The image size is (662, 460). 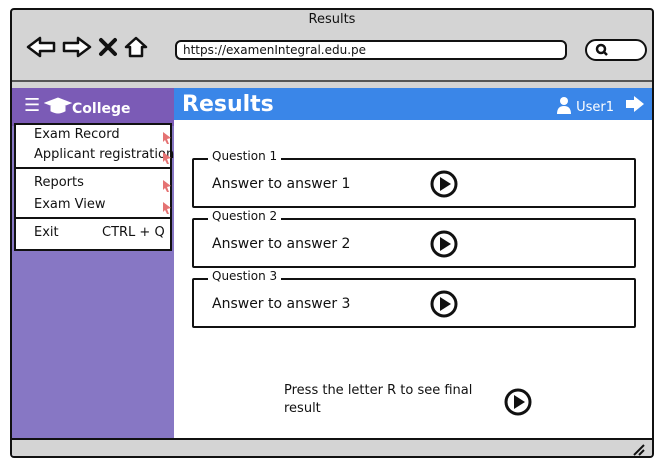 I want to click on menu-item-exam-record: Exam Record, so click(x=77, y=134).